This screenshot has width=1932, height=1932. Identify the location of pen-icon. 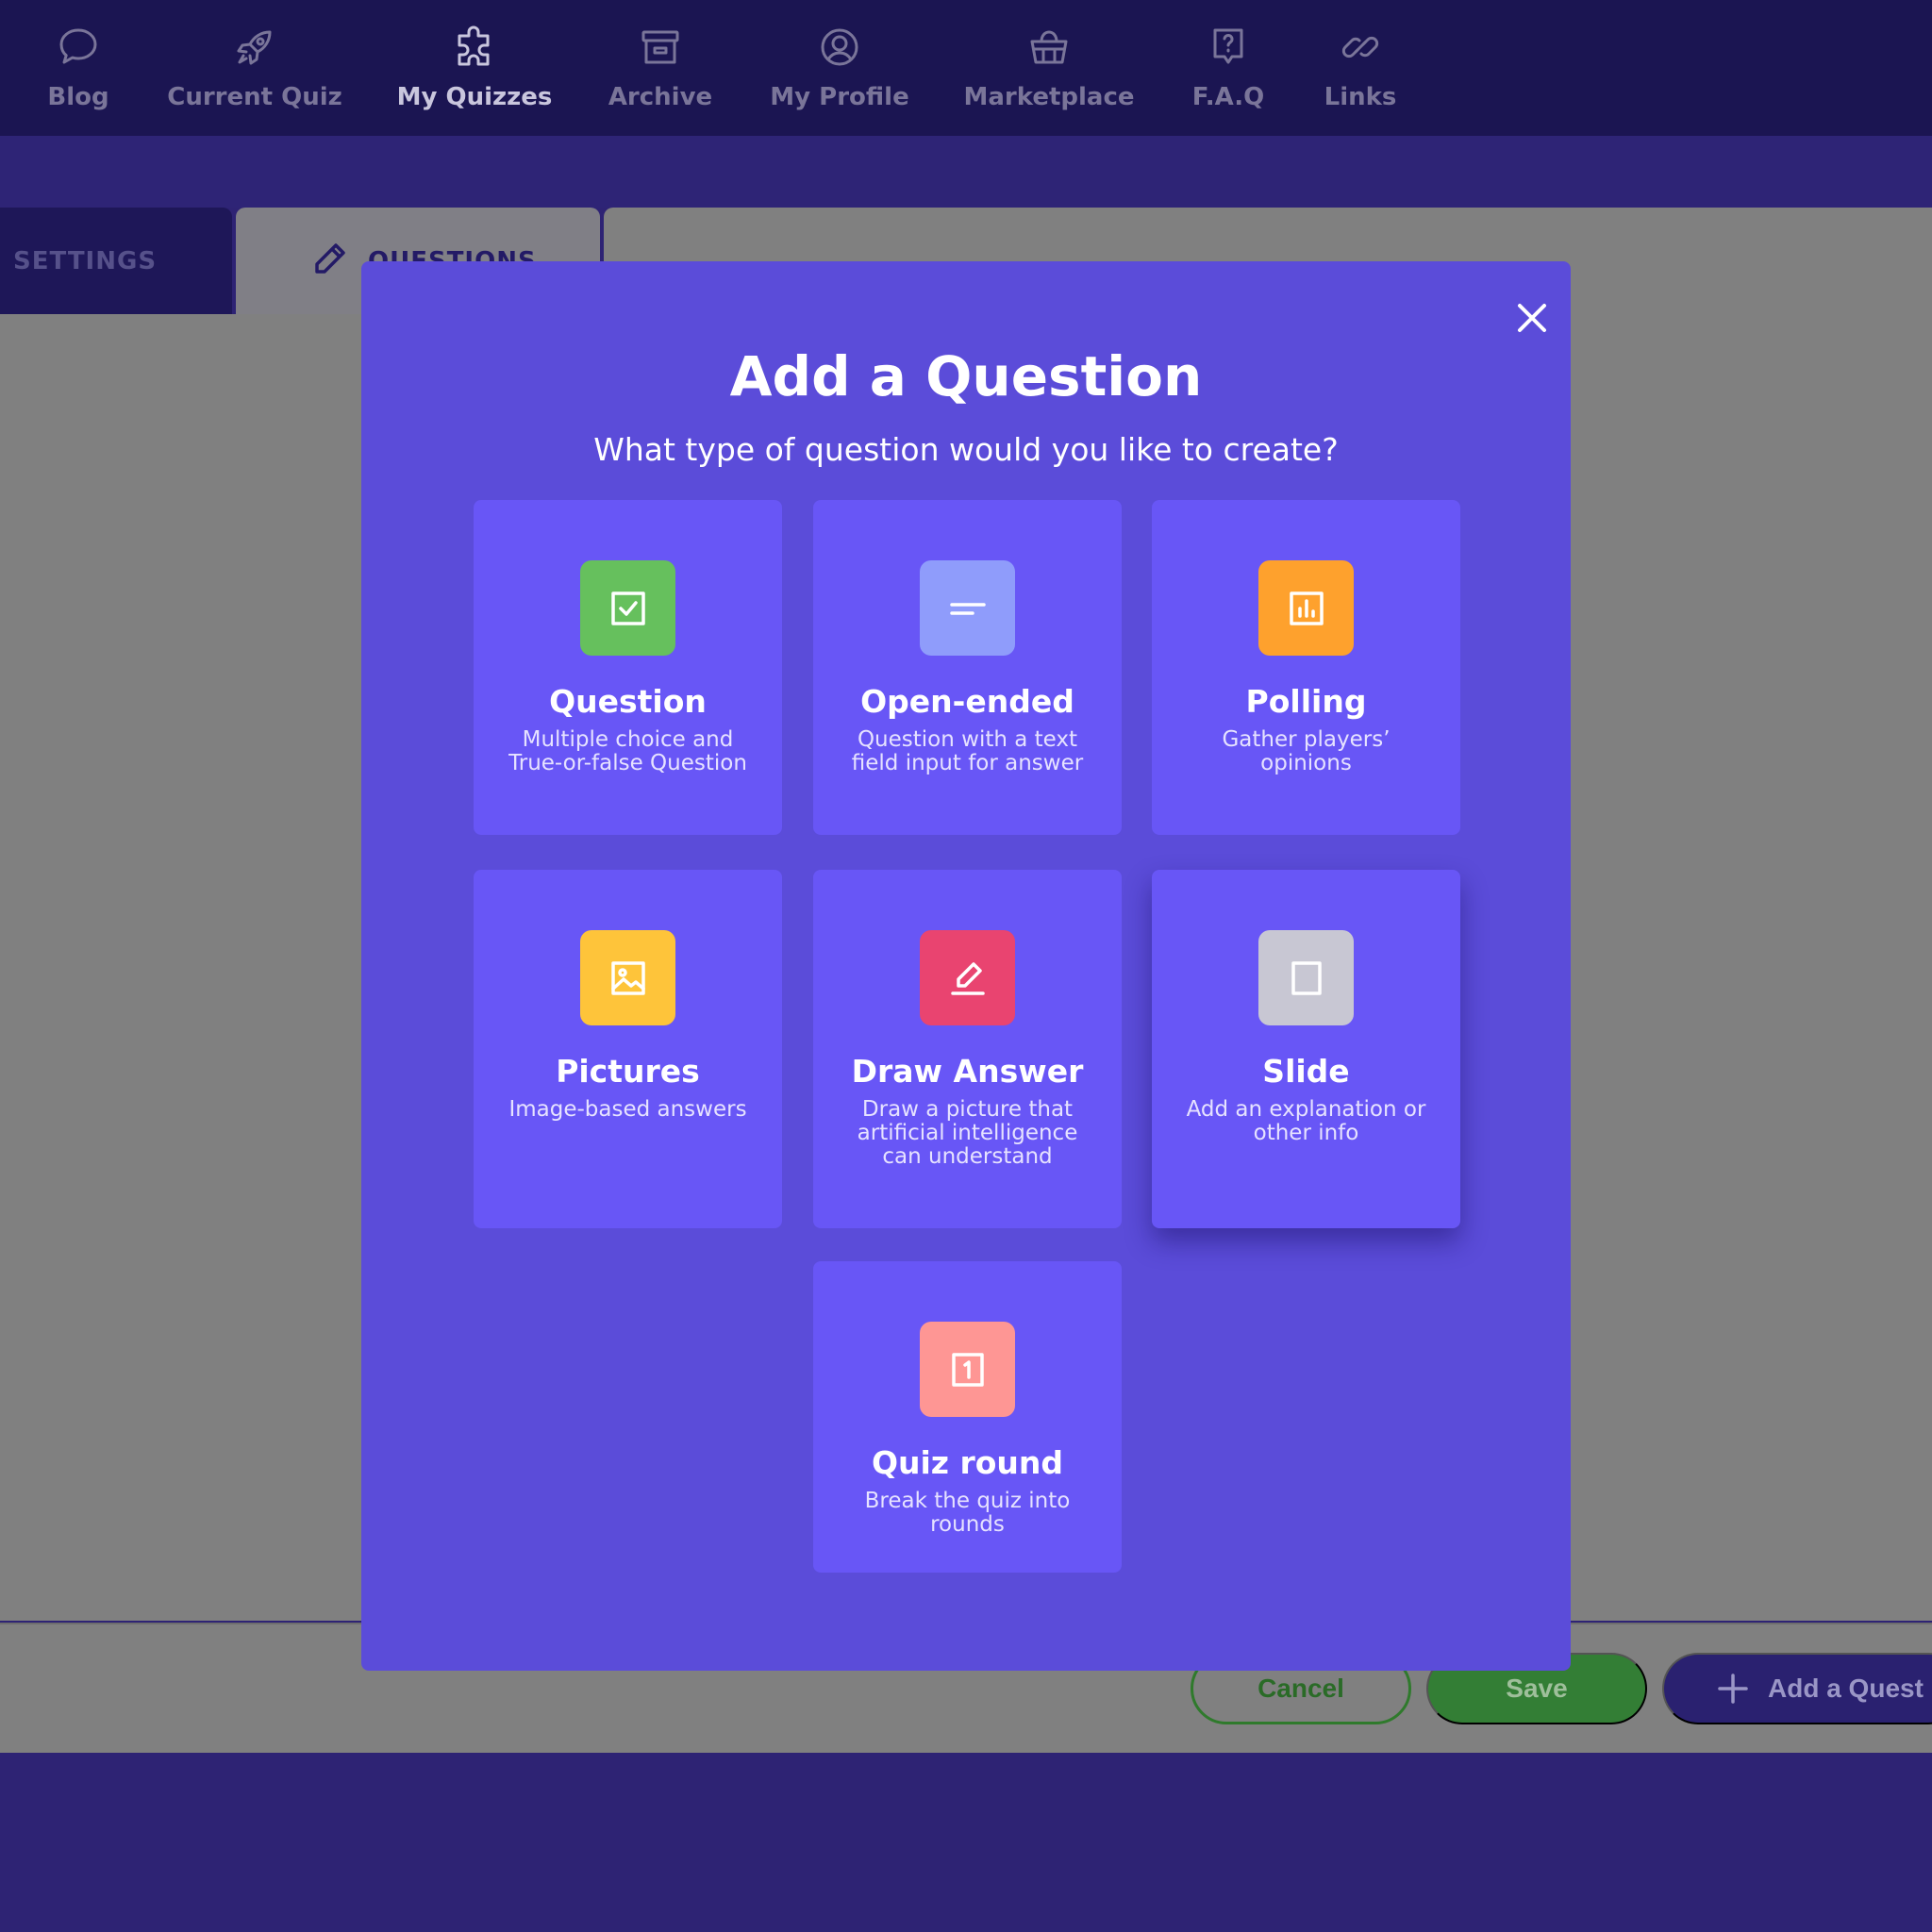
(967, 978).